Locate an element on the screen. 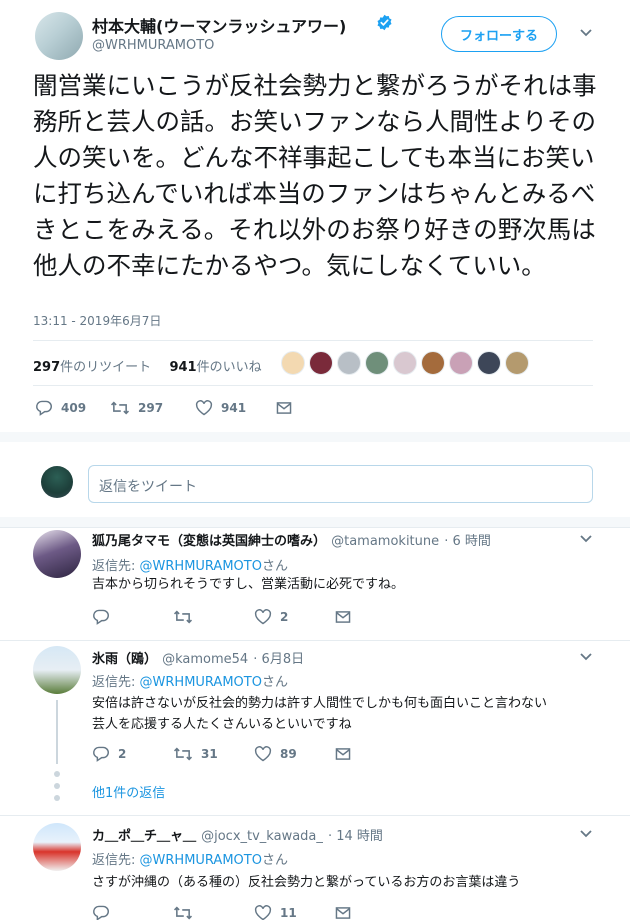 This screenshot has height=920, width=630. reply-action: 2 is located at coordinates (109, 754).